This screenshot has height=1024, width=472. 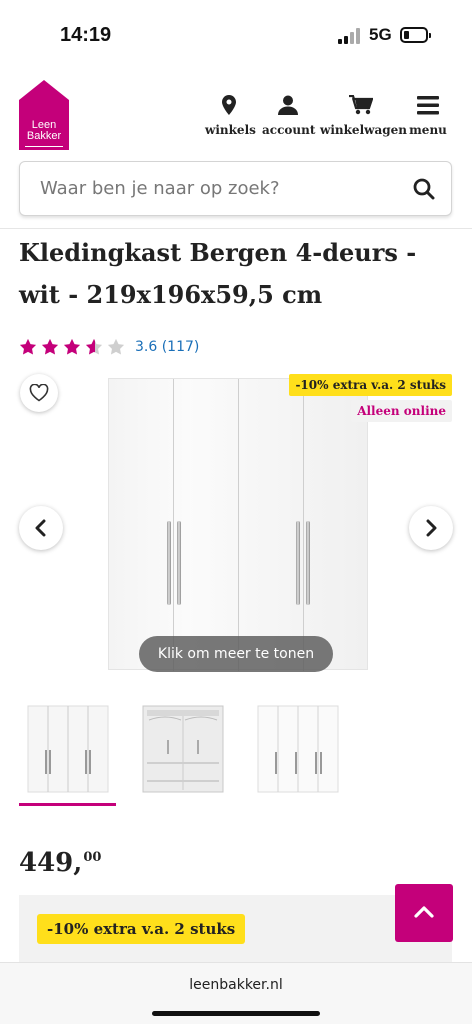 What do you see at coordinates (86, 35) in the screenshot?
I see `status-time: 14:19` at bounding box center [86, 35].